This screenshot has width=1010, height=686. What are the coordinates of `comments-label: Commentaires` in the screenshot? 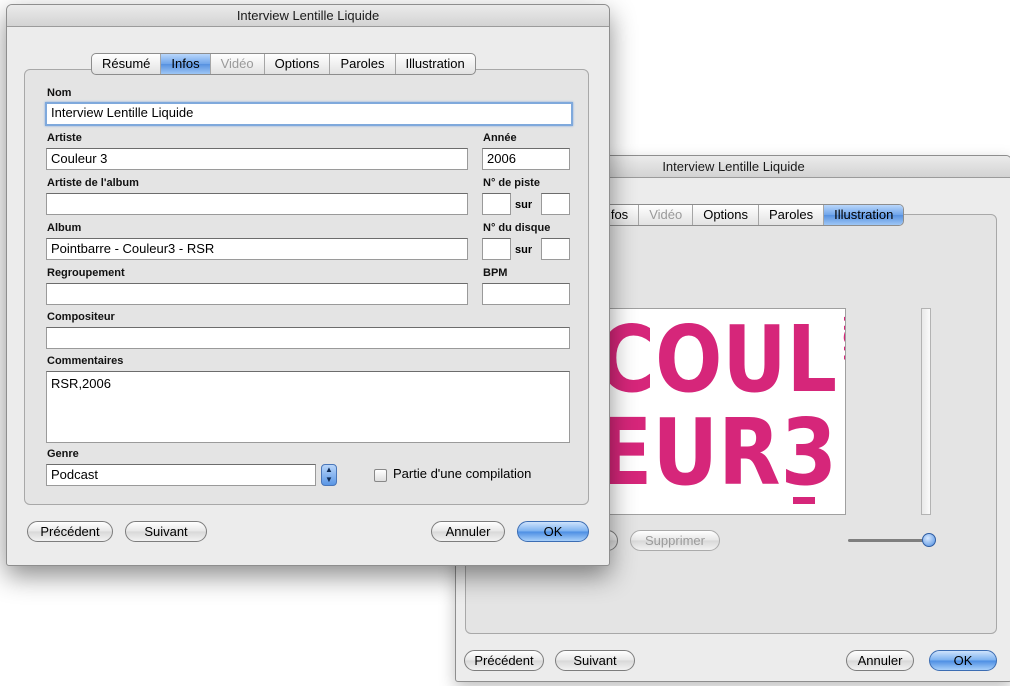 It's located at (85, 361).